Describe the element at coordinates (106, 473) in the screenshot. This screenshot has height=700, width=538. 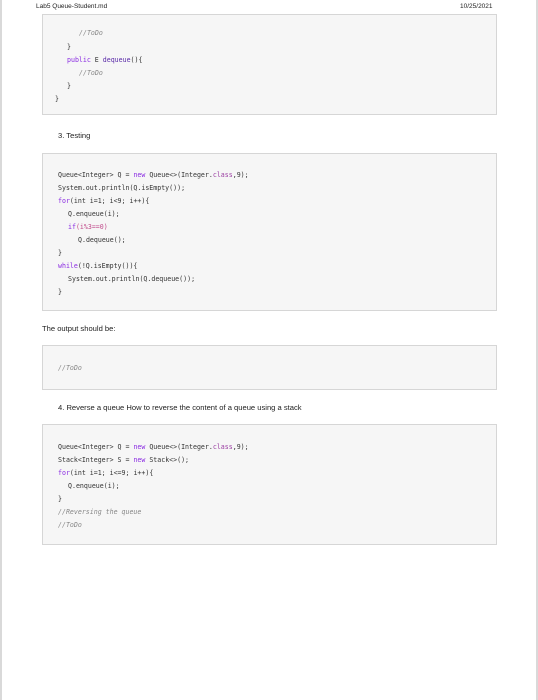
I see `code-line: for(int i=1; i<=9; i++){` at that location.